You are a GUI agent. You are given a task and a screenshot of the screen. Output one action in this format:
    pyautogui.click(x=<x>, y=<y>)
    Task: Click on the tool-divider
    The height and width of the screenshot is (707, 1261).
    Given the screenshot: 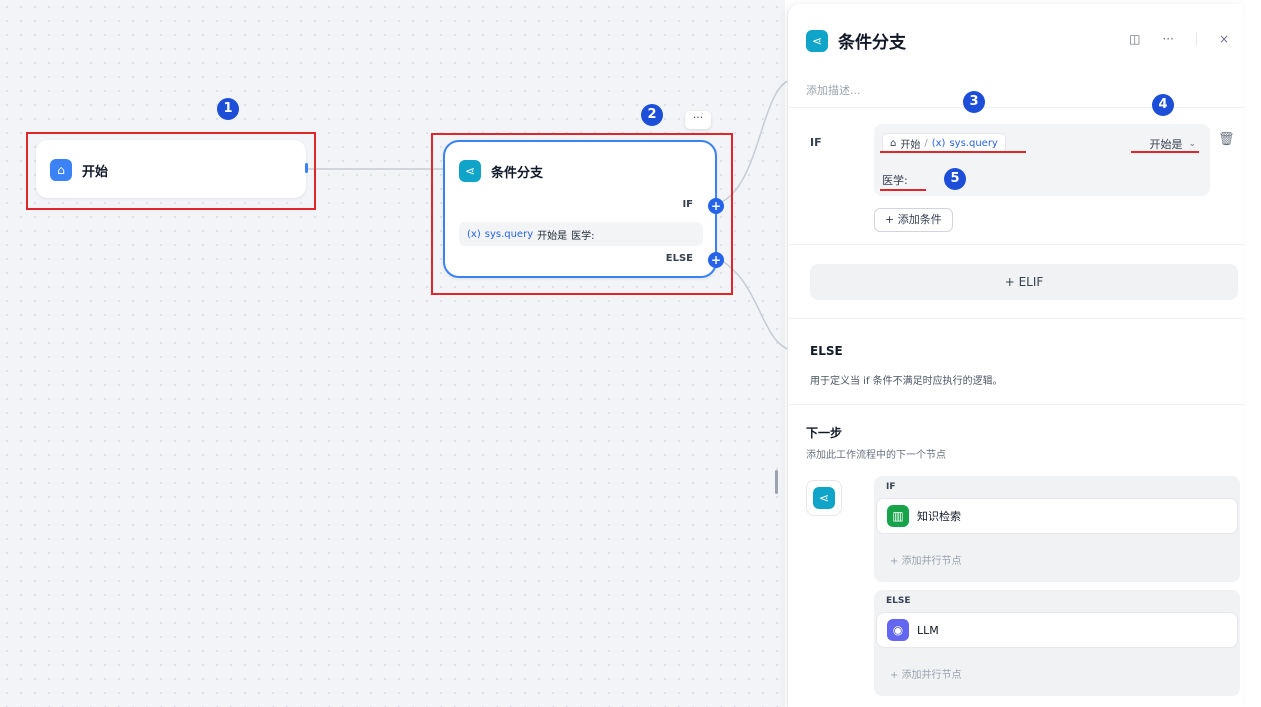 What is the action you would take?
    pyautogui.click(x=1196, y=39)
    